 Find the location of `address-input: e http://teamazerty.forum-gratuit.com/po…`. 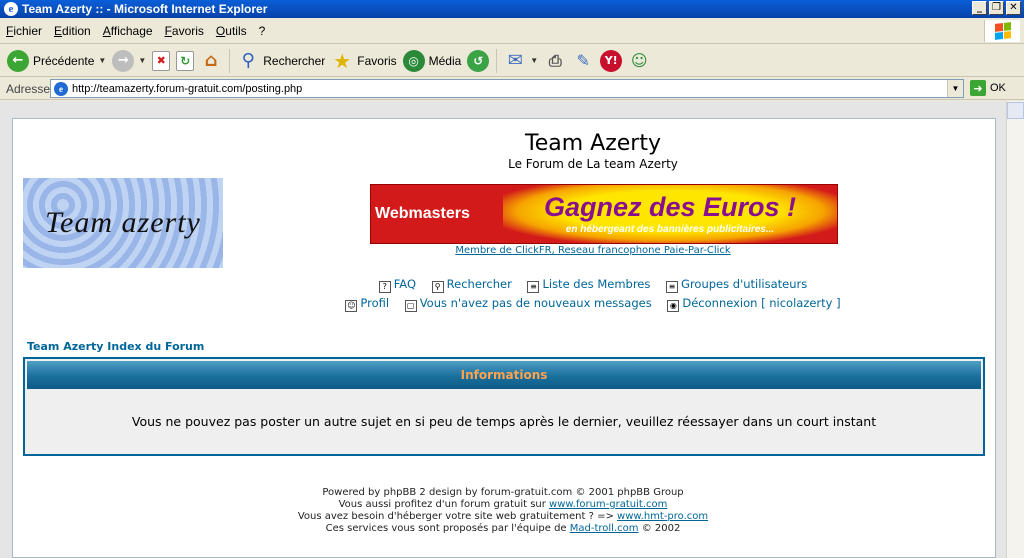

address-input: e http://teamazerty.forum-gratuit.com/po… is located at coordinates (507, 88).